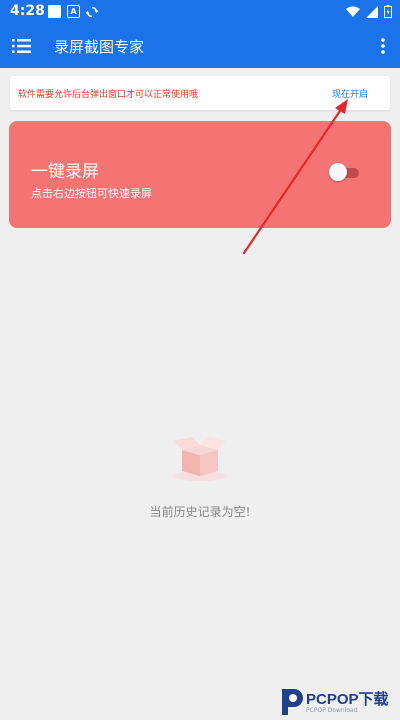 The height and width of the screenshot is (720, 400). I want to click on a-badge-icon: A, so click(73, 11).